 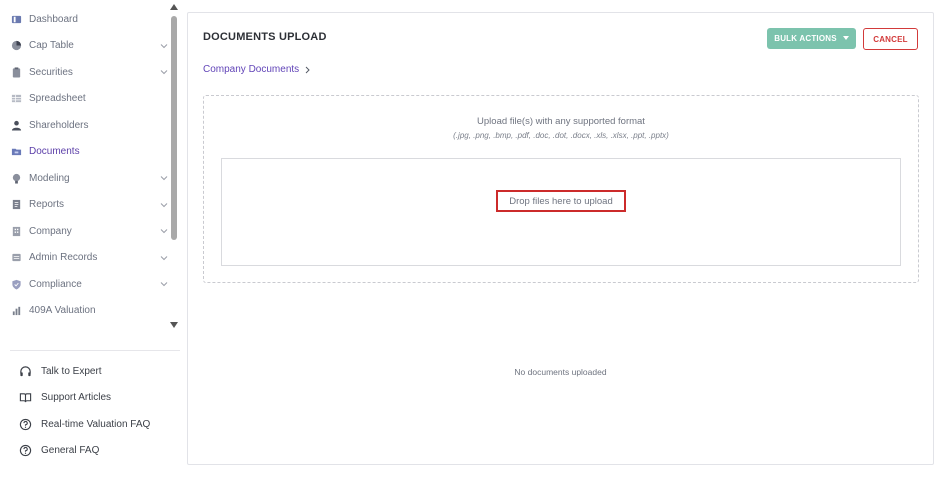 I want to click on scroll-up-arrow-icon, so click(x=174, y=7).